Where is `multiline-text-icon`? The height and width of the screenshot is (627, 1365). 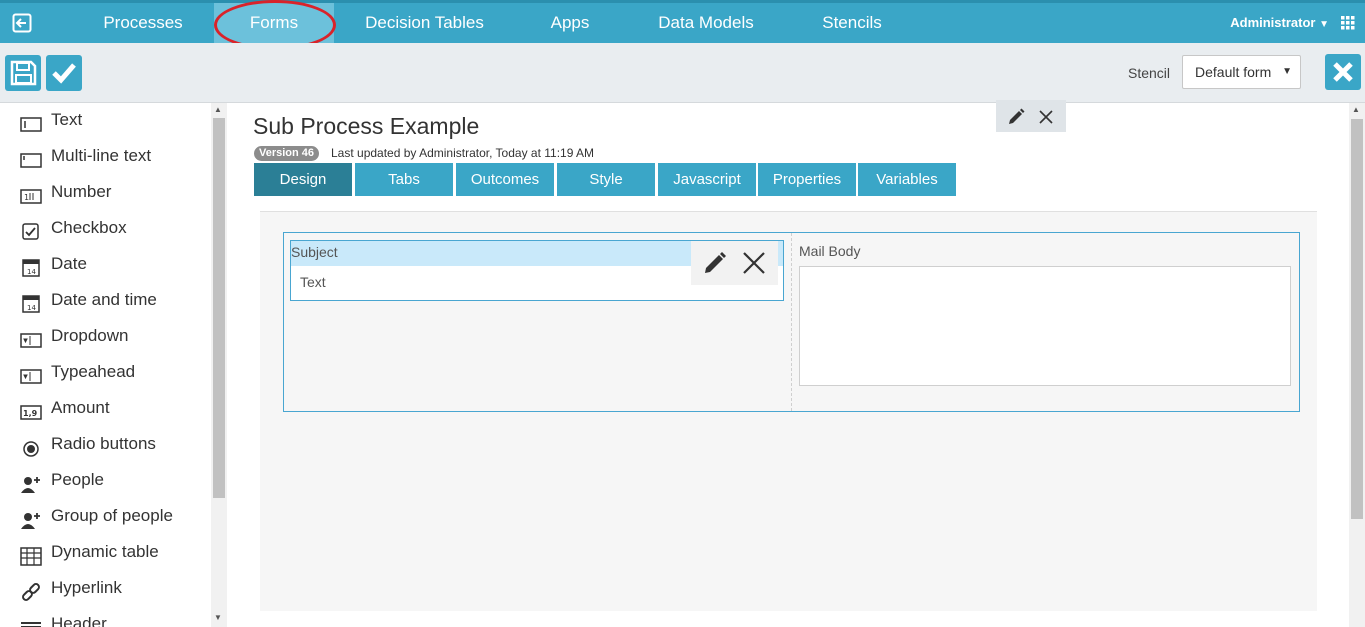 multiline-text-icon is located at coordinates (31, 160).